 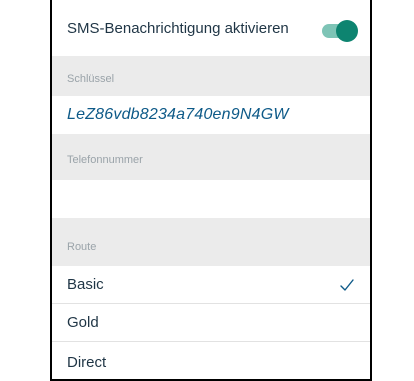 I want to click on key-field: LeZ86vdb8234a740en9N4GW, so click(x=211, y=115).